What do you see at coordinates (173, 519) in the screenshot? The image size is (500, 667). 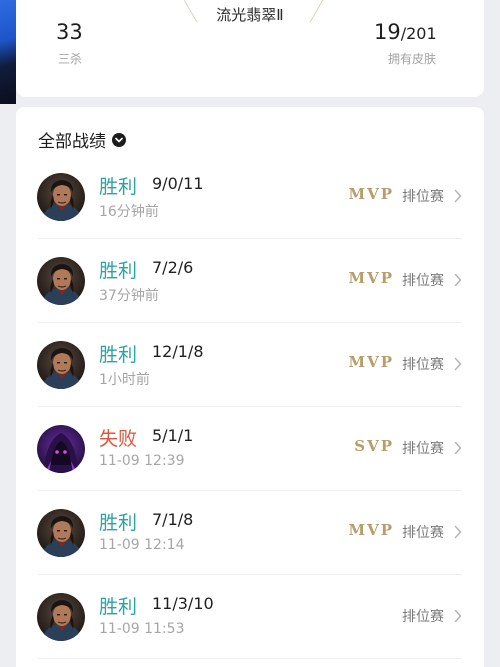 I see `match-kda: 7/1/8` at bounding box center [173, 519].